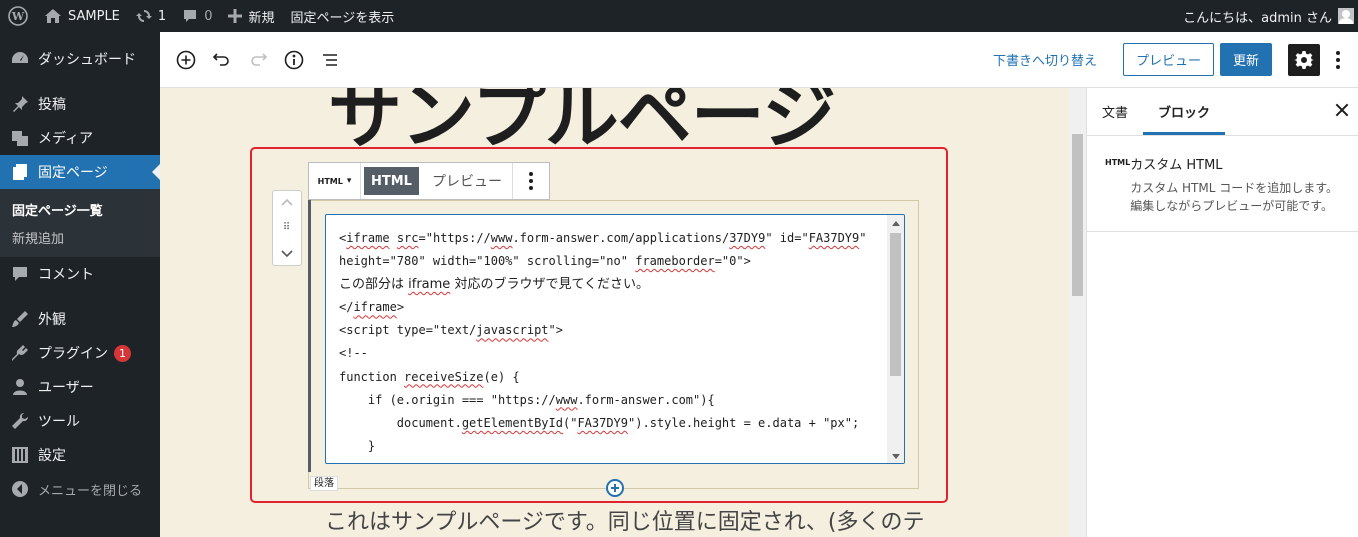 Image resolution: width=1358 pixels, height=537 pixels. I want to click on redo-button, so click(258, 60).